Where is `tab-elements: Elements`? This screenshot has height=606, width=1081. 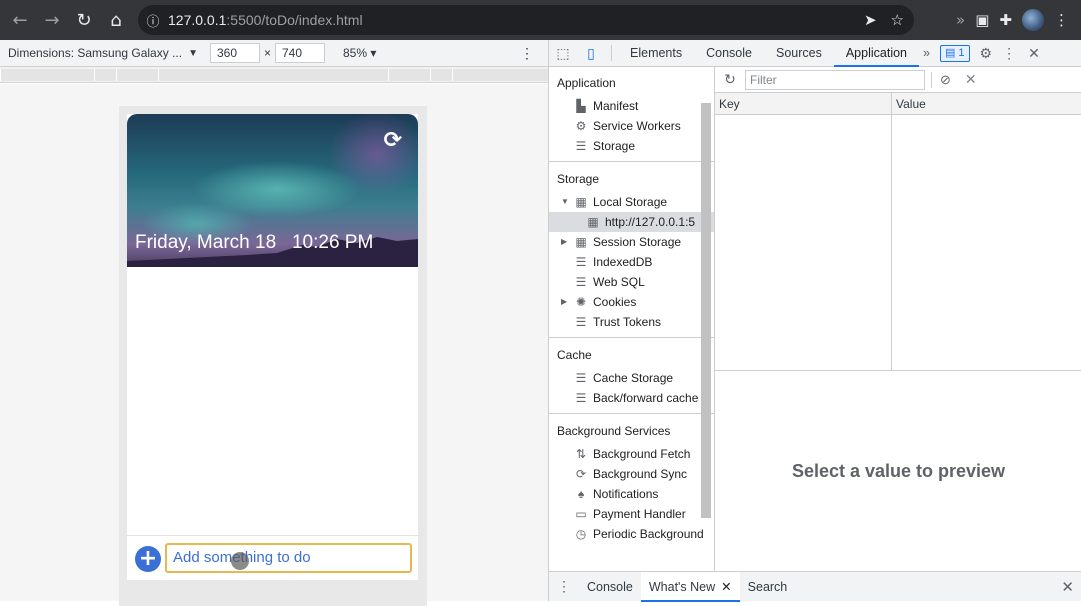 tab-elements: Elements is located at coordinates (656, 53).